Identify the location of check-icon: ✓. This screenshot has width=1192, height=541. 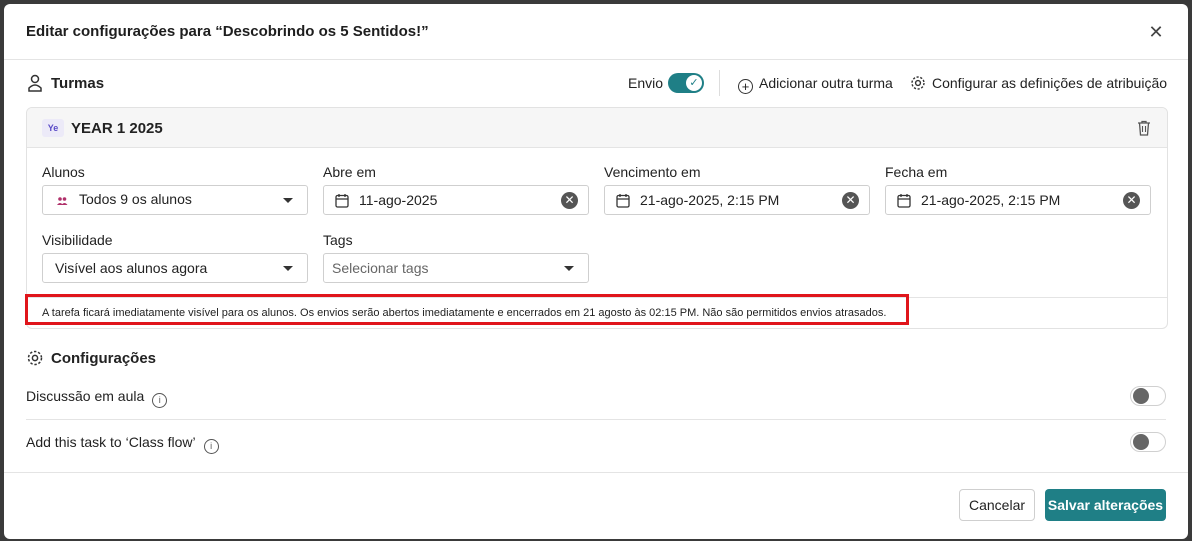
(694, 83).